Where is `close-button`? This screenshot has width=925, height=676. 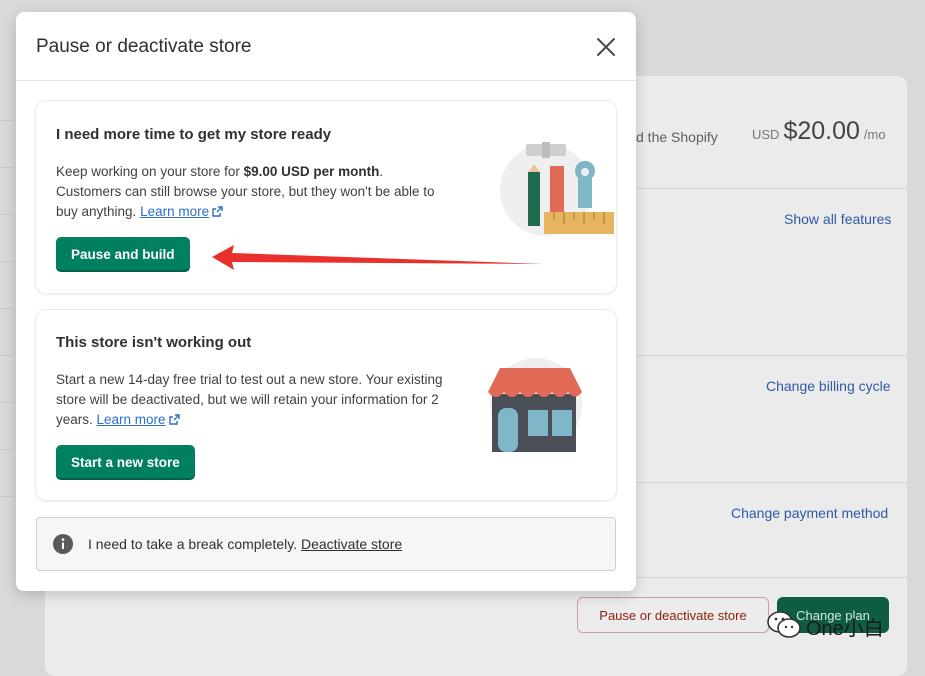 close-button is located at coordinates (606, 47).